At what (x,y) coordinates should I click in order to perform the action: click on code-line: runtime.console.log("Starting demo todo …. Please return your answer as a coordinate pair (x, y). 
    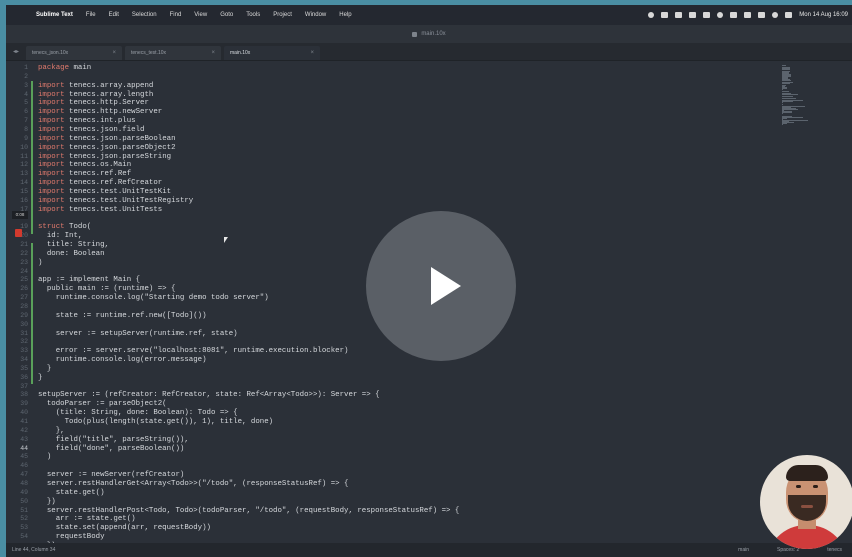
    Looking at the image, I should click on (153, 298).